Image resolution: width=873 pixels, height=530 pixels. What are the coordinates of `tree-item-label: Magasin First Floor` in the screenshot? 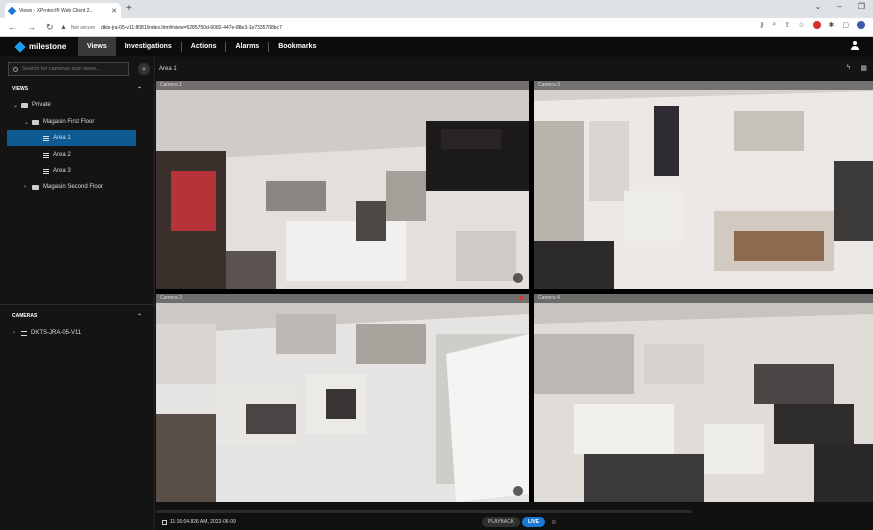 It's located at (69, 122).